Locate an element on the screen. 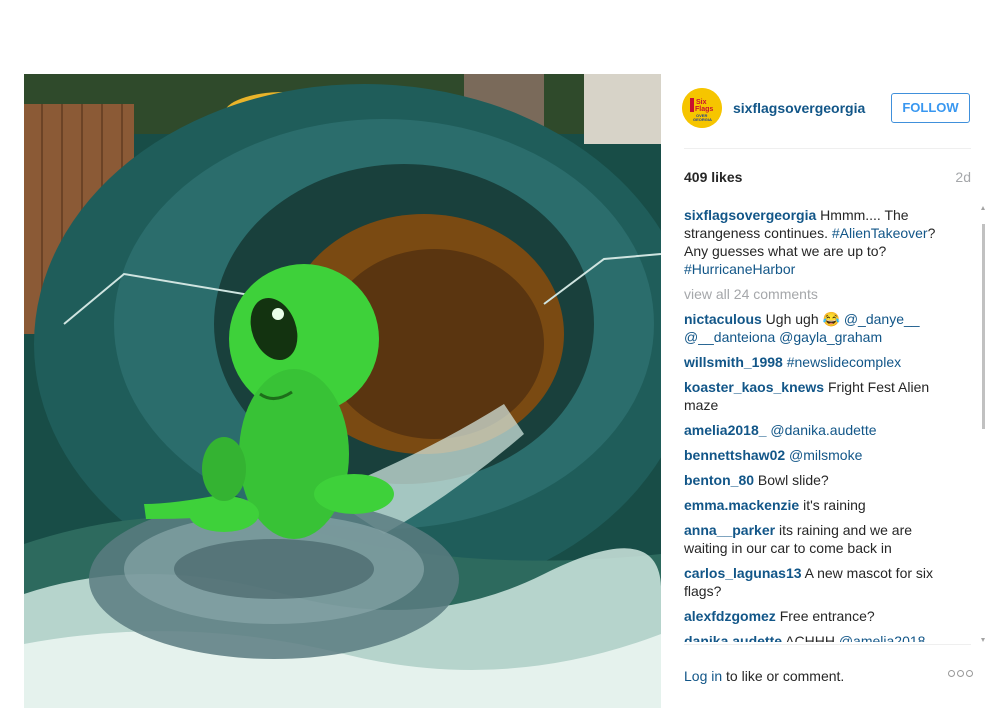 This screenshot has height=708, width=985. likes-count: 409 likes is located at coordinates (713, 177).